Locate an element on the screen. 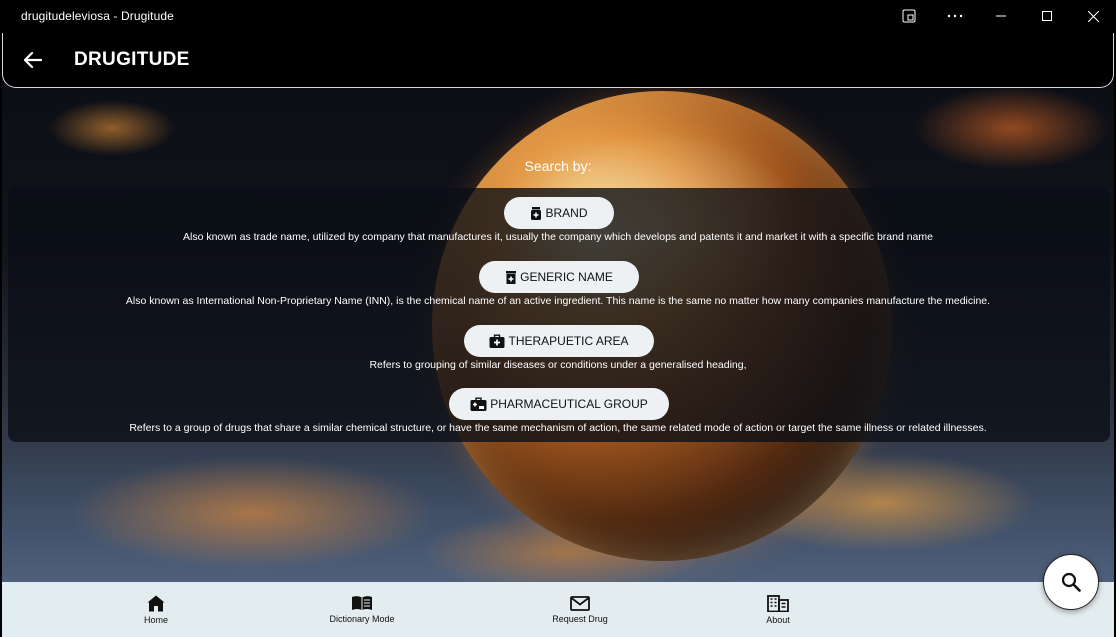  bottom-navigation: Home Dictionary Mode Request Drug About is located at coordinates (558, 609).